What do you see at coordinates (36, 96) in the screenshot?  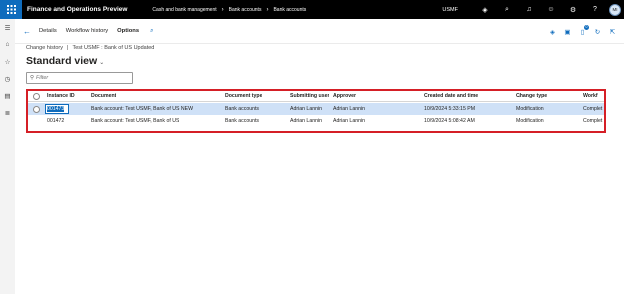 I see `select-all-checkbox` at bounding box center [36, 96].